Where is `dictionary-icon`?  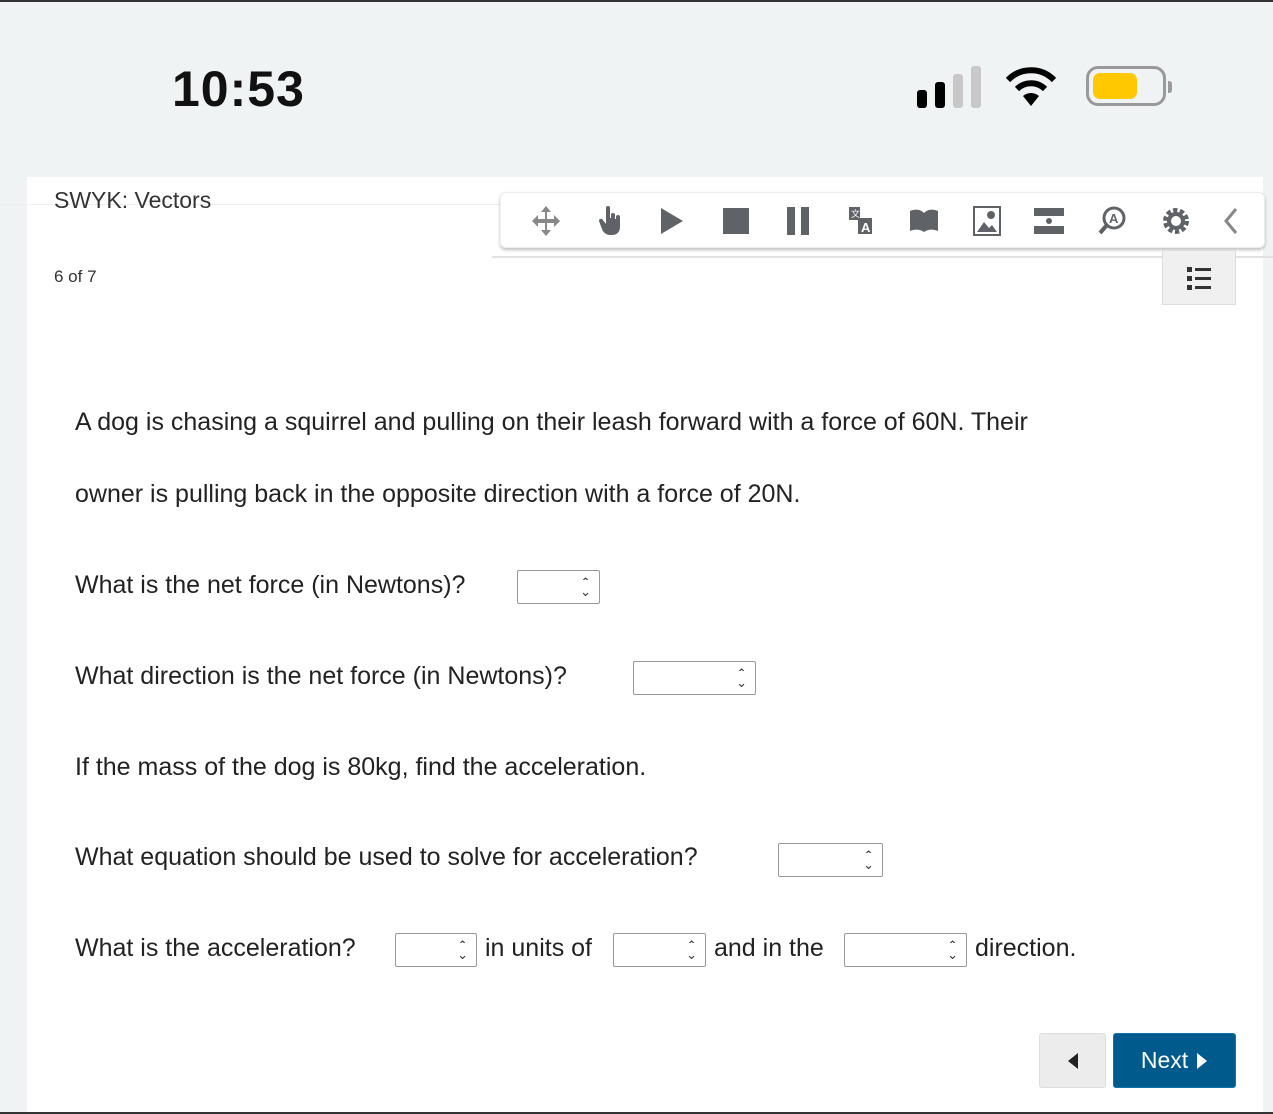
dictionary-icon is located at coordinates (924, 221).